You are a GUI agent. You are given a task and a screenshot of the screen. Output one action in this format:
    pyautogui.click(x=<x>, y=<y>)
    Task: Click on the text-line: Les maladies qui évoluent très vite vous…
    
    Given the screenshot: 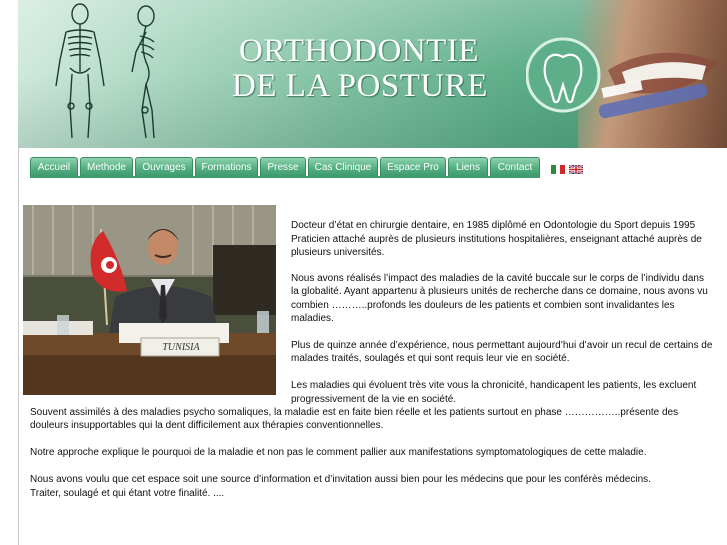 What is the action you would take?
    pyautogui.click(x=494, y=385)
    